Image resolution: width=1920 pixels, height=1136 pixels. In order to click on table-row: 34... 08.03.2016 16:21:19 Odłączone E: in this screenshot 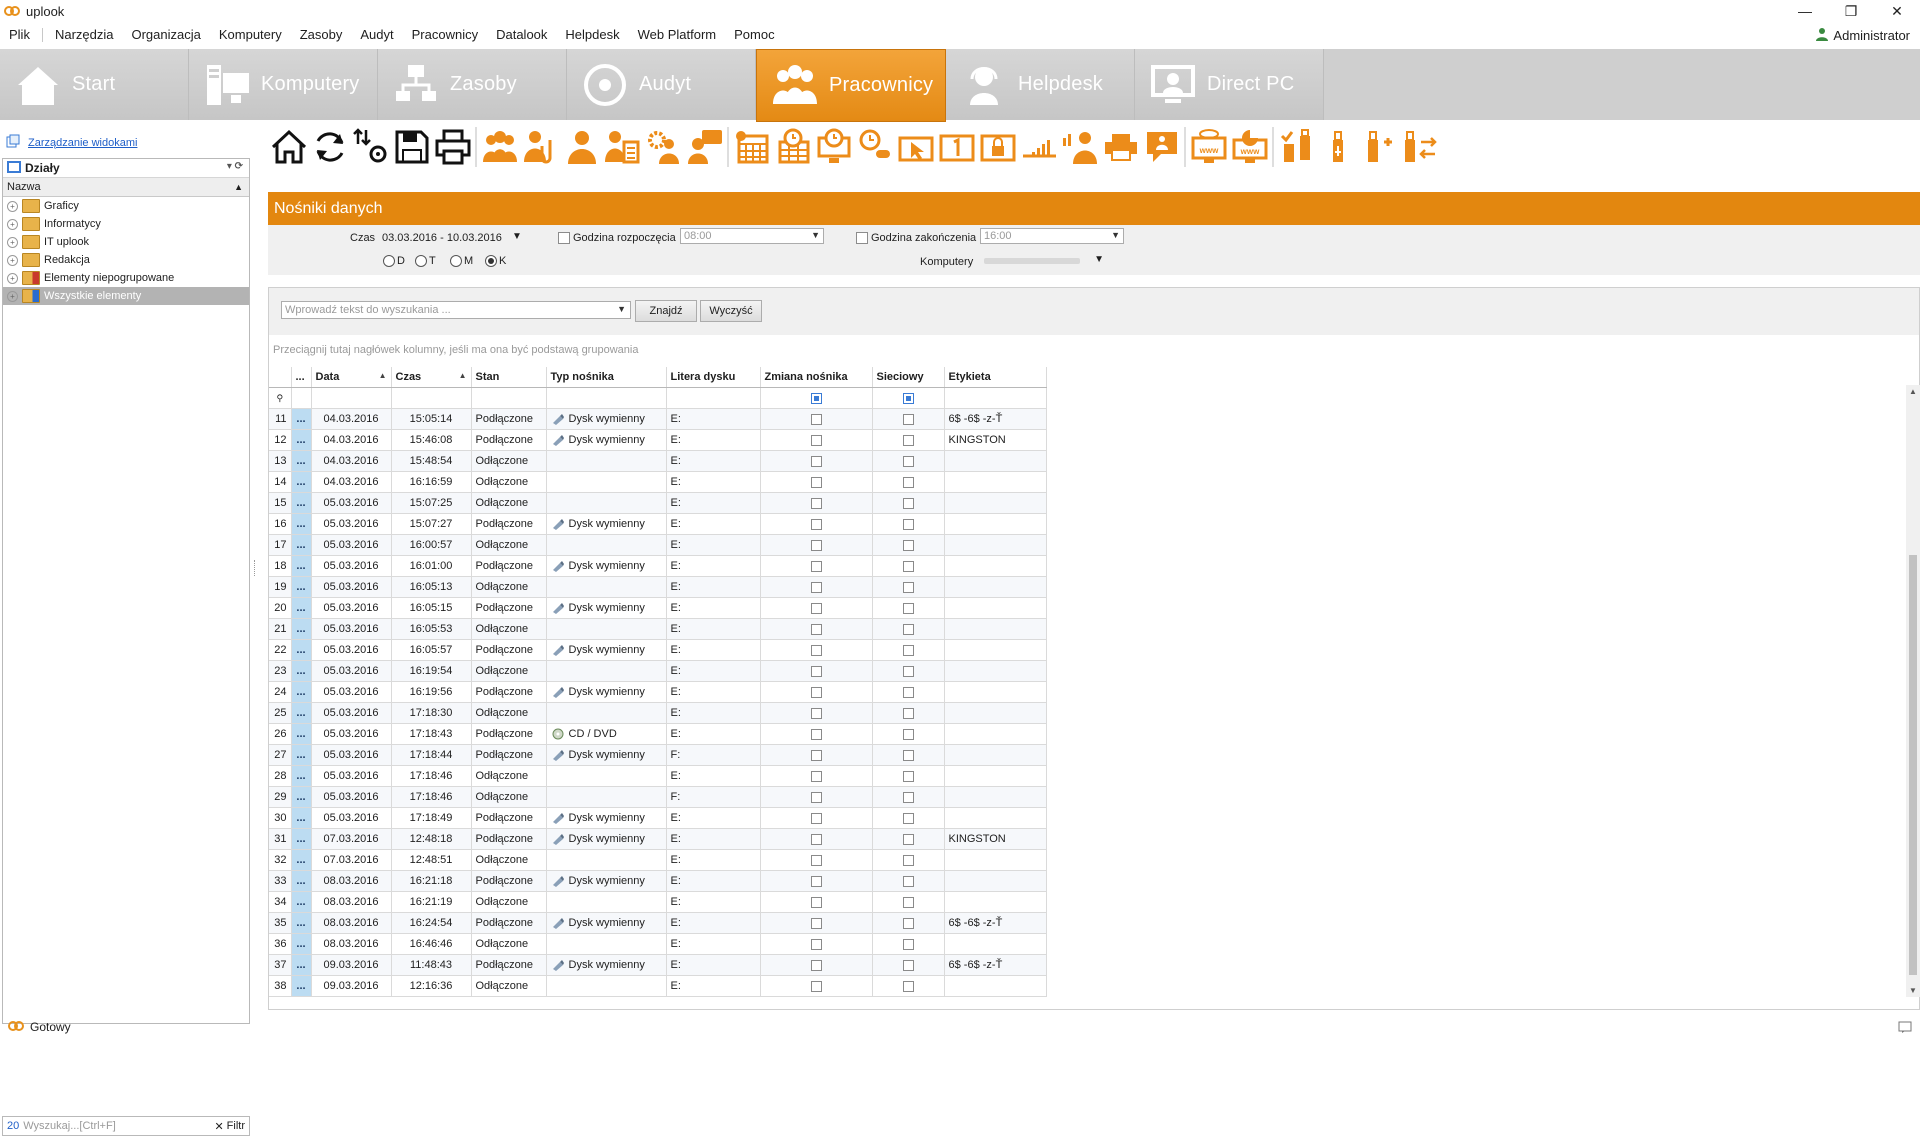, I will do `click(658, 902)`.